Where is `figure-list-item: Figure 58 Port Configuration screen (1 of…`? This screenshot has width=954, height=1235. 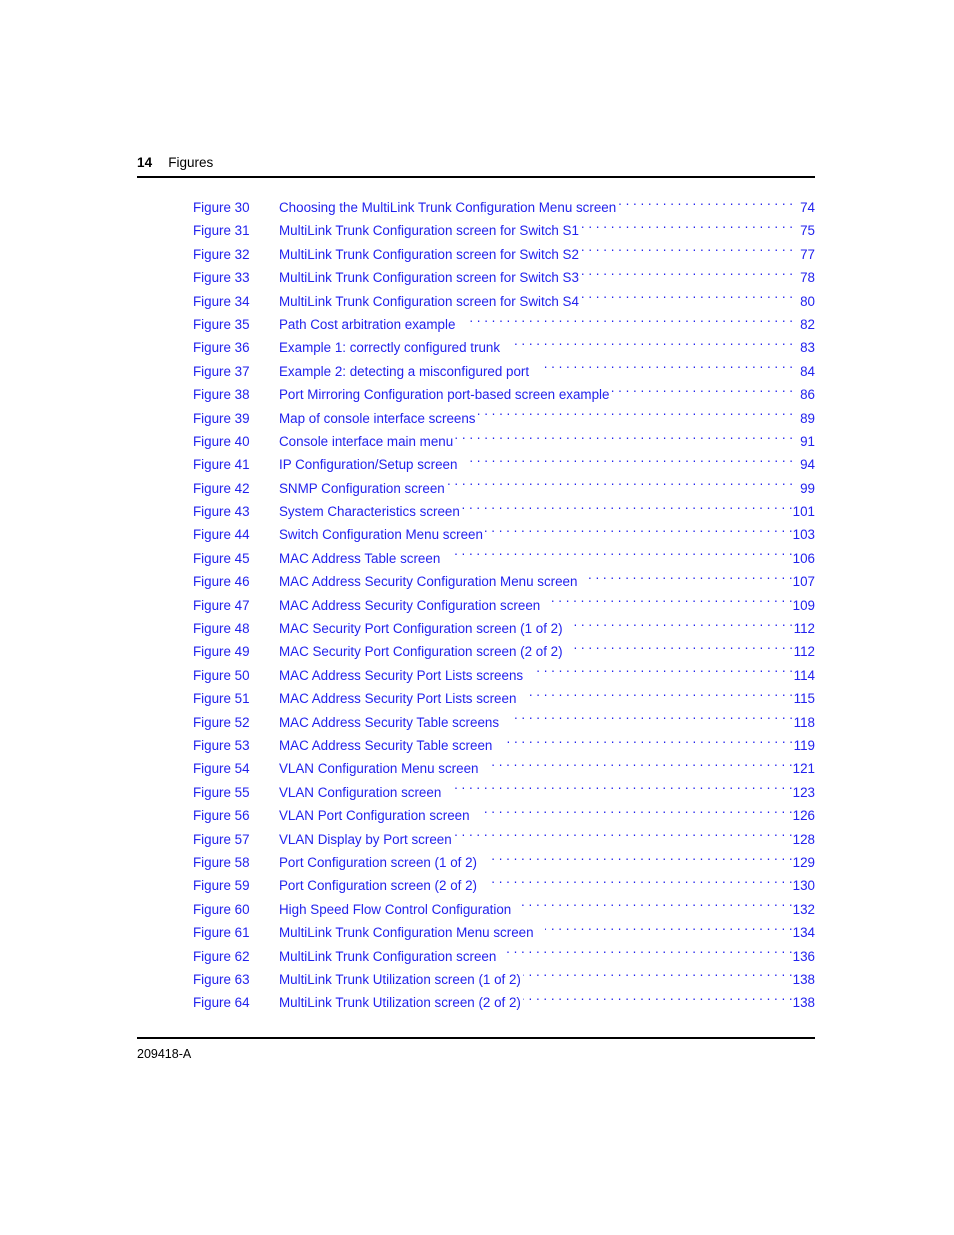
figure-list-item: Figure 58 Port Configuration screen (1 of… is located at coordinates (476, 862).